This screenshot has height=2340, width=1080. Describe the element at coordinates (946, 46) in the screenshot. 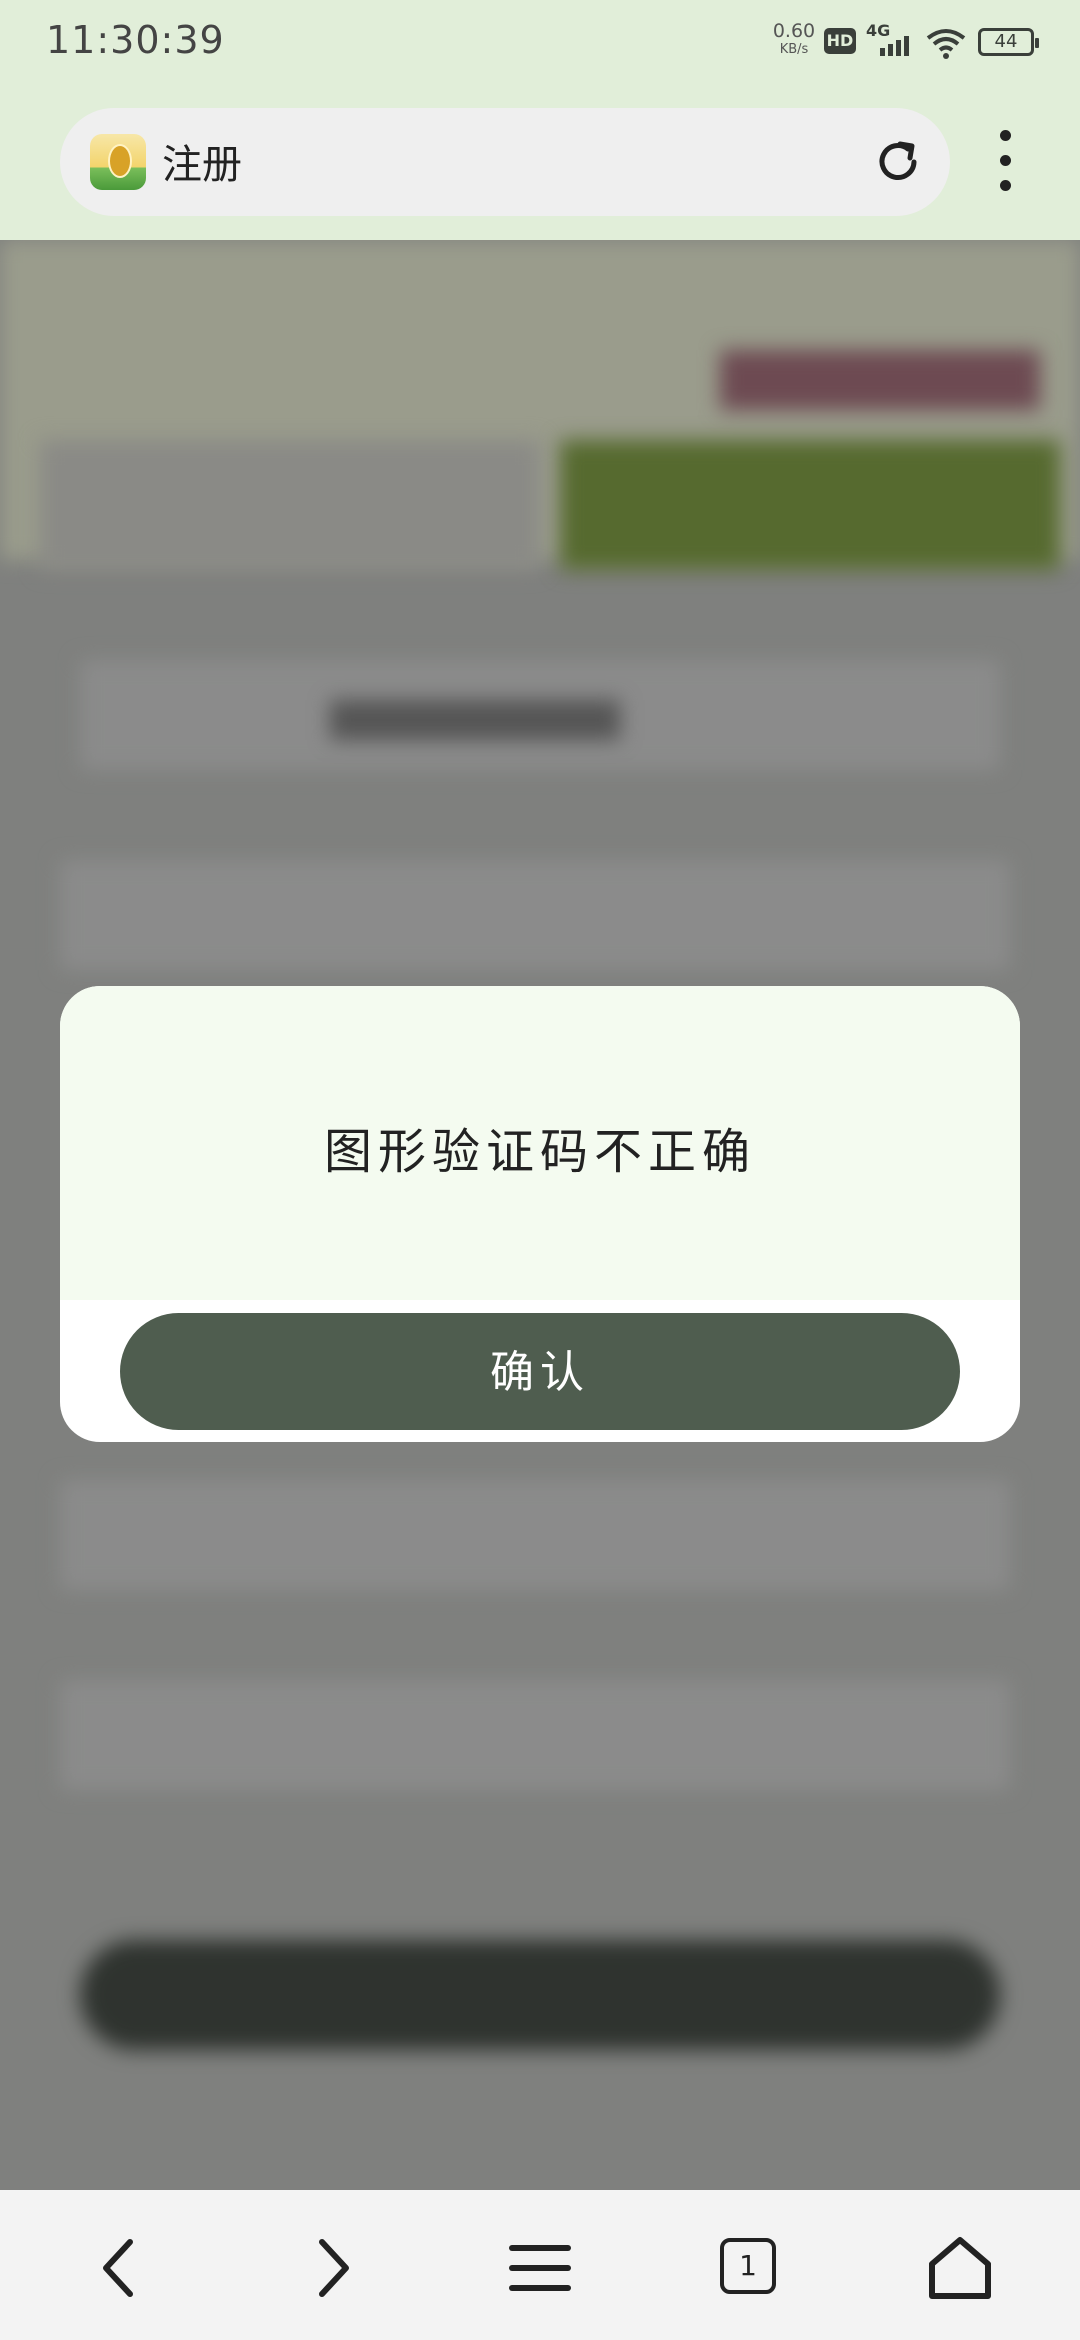

I see `wifi-icon` at that location.